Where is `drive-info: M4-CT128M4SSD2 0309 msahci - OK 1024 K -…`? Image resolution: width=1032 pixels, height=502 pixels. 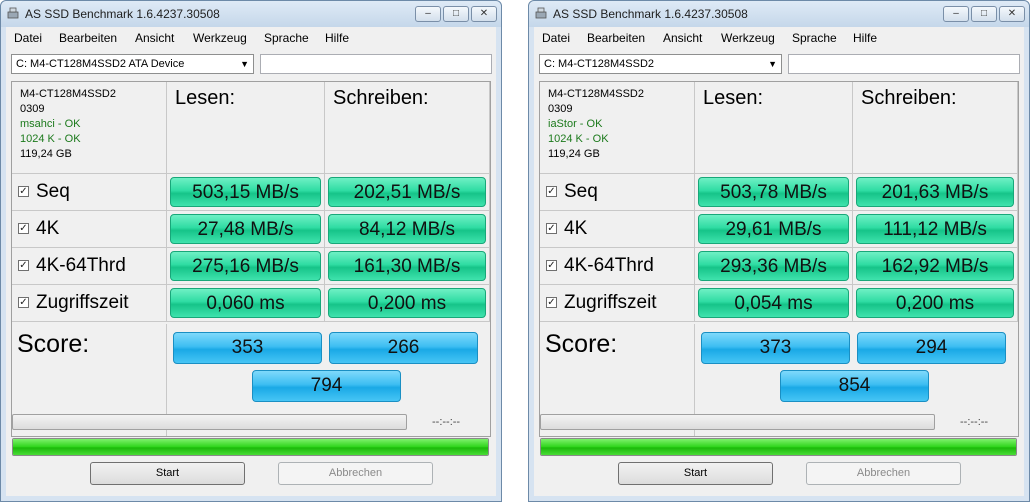 drive-info: M4-CT128M4SSD2 0309 msahci - OK 1024 K -… is located at coordinates (89, 128).